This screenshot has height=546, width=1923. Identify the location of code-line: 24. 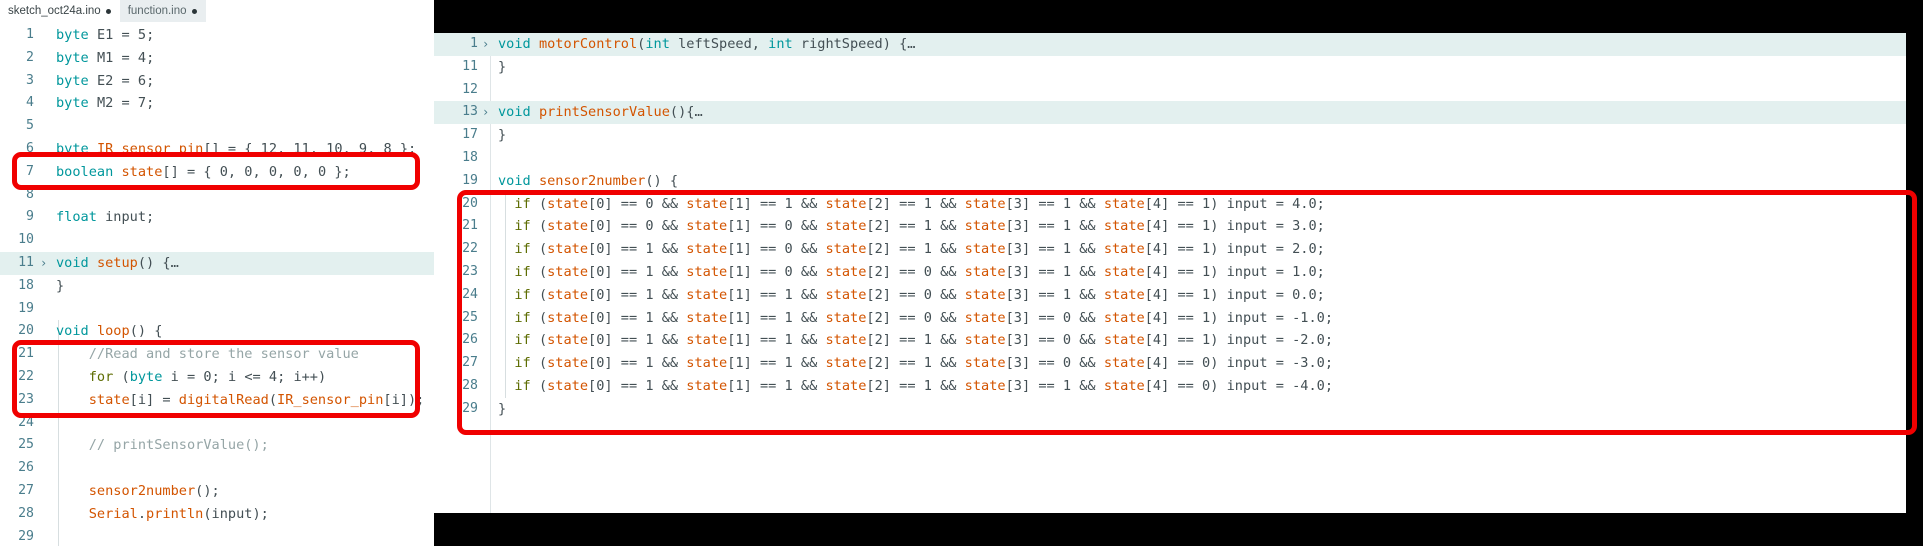
(217, 423).